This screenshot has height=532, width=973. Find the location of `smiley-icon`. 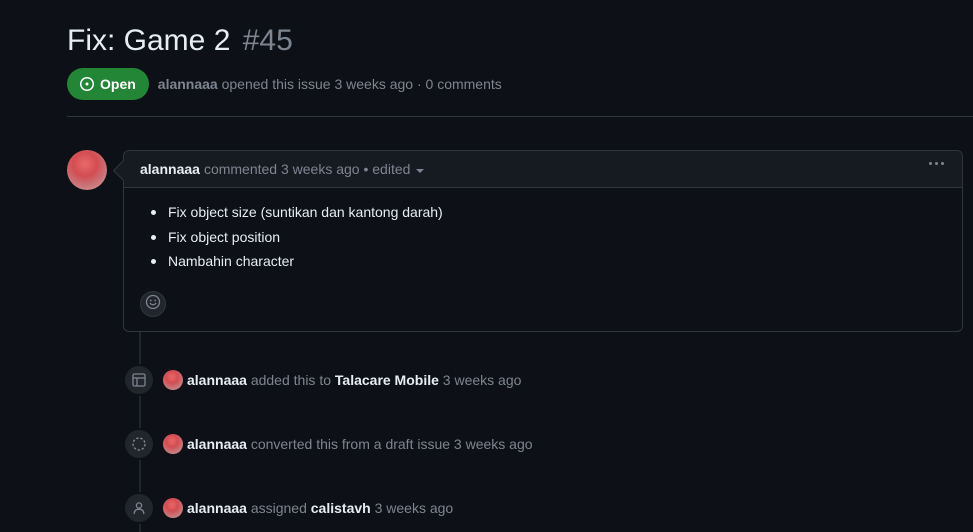

smiley-icon is located at coordinates (153, 304).